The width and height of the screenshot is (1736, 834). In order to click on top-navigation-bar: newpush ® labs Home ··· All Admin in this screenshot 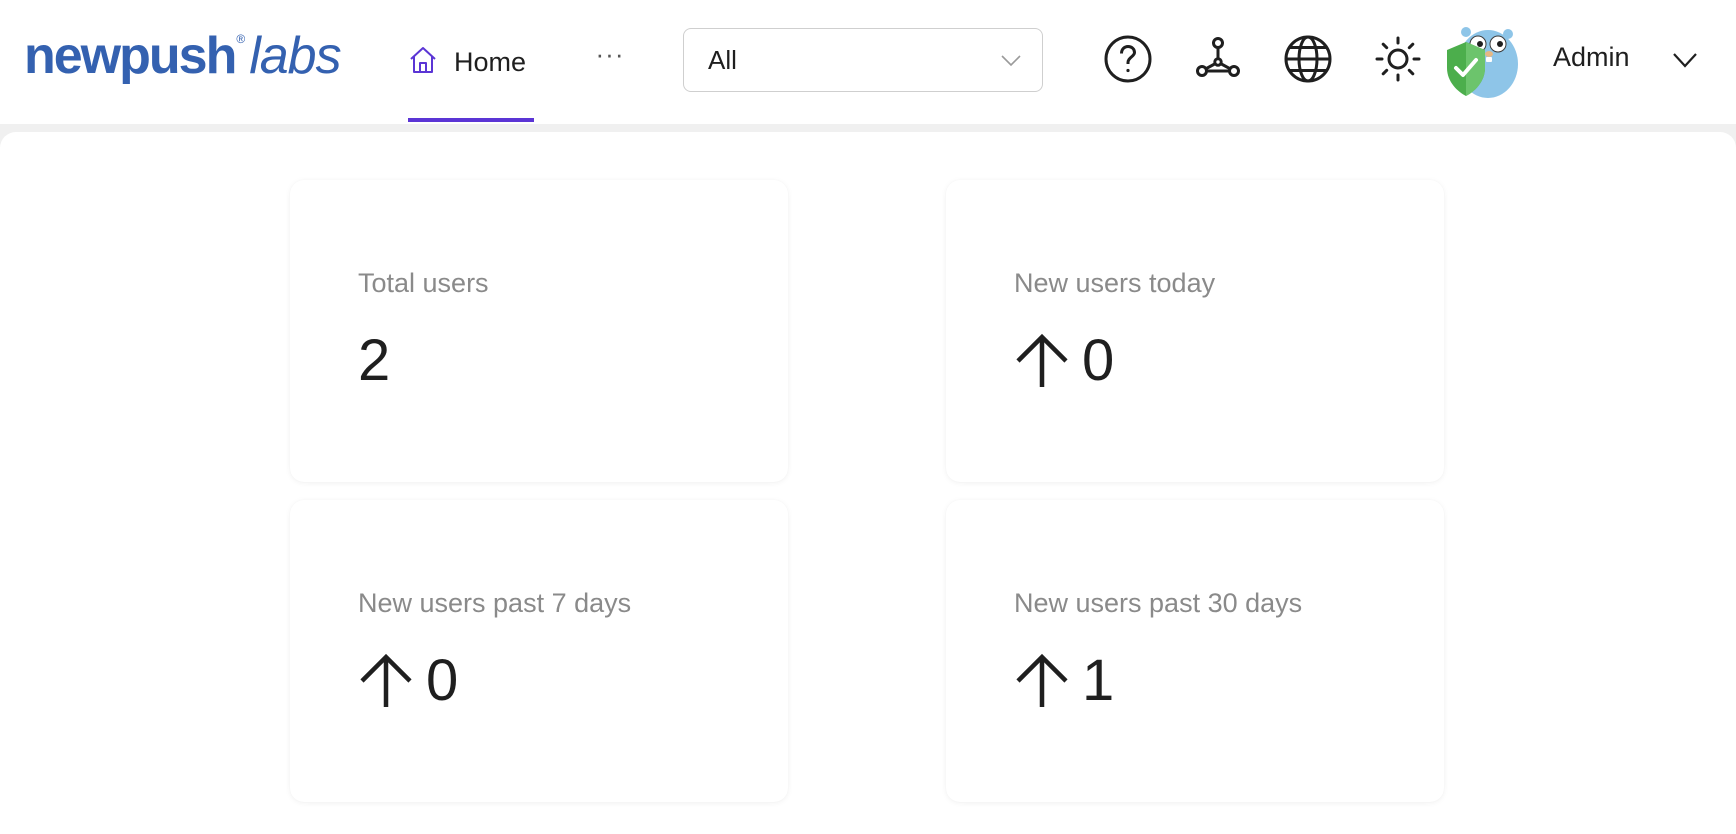, I will do `click(868, 62)`.